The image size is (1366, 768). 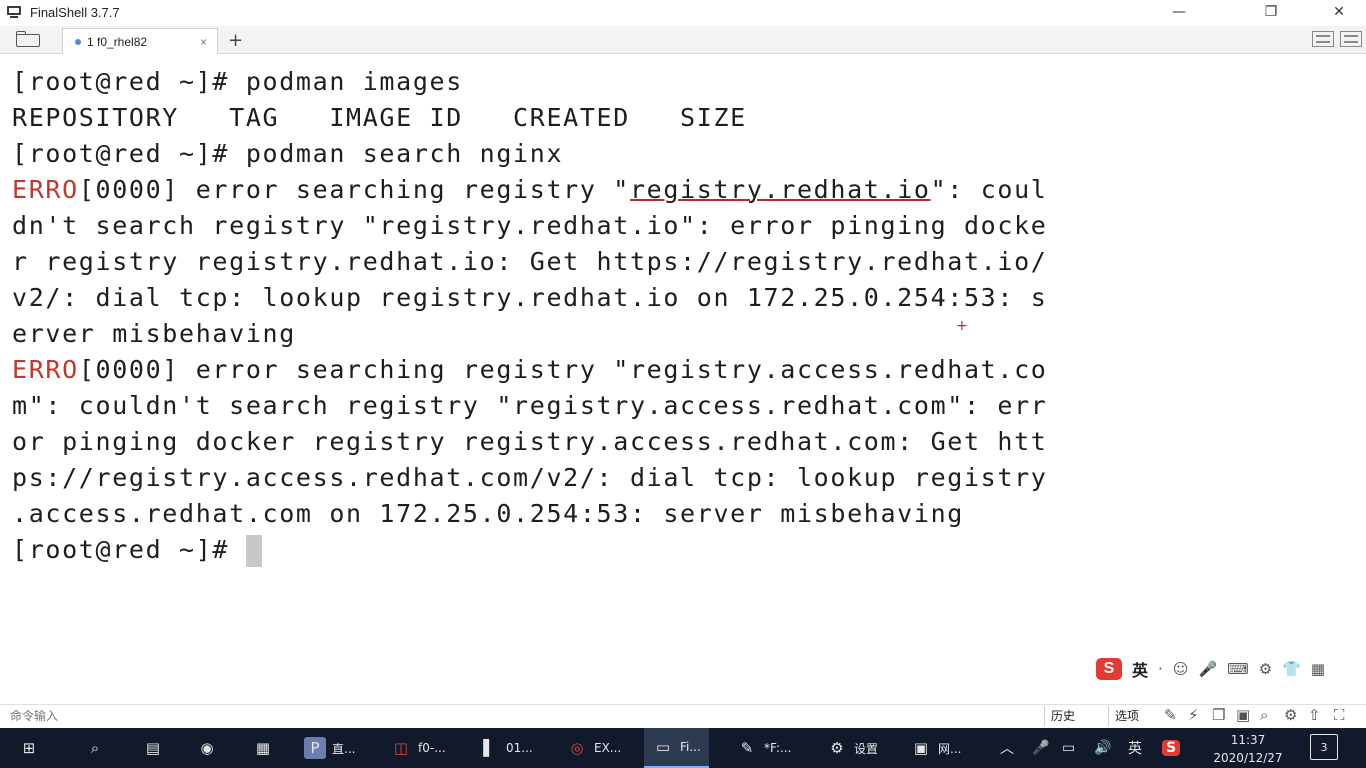 What do you see at coordinates (1291, 669) in the screenshot?
I see `skin-icon: 👕` at bounding box center [1291, 669].